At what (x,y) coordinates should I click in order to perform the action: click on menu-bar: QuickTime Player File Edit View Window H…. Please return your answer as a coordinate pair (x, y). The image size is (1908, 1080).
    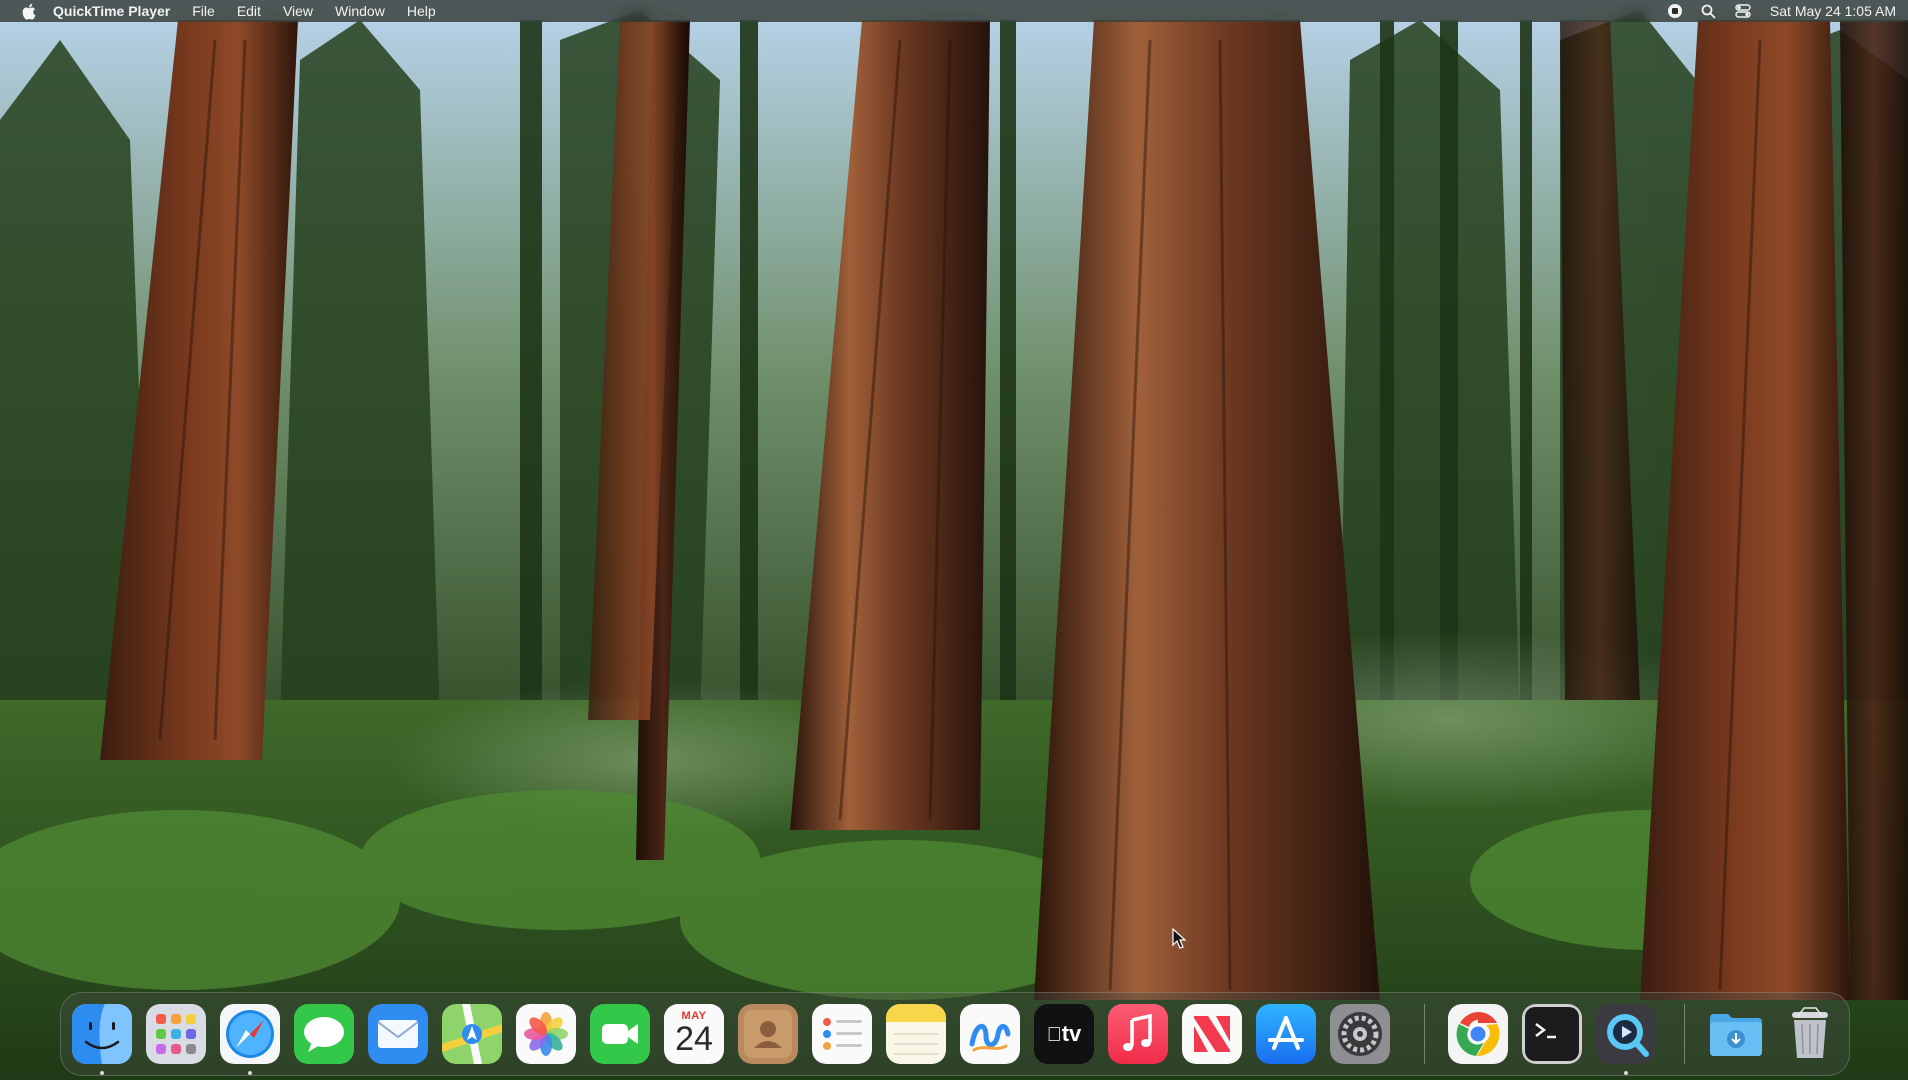
    Looking at the image, I should click on (954, 11).